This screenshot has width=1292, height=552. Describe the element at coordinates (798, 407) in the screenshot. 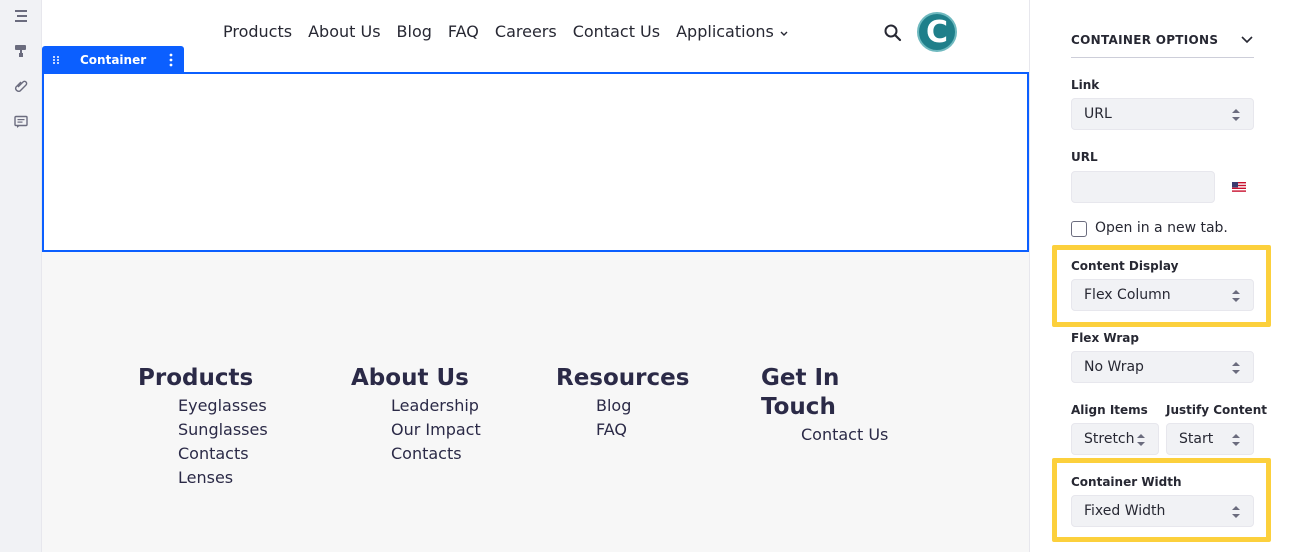

I see `footer-heading-line: Touch` at that location.